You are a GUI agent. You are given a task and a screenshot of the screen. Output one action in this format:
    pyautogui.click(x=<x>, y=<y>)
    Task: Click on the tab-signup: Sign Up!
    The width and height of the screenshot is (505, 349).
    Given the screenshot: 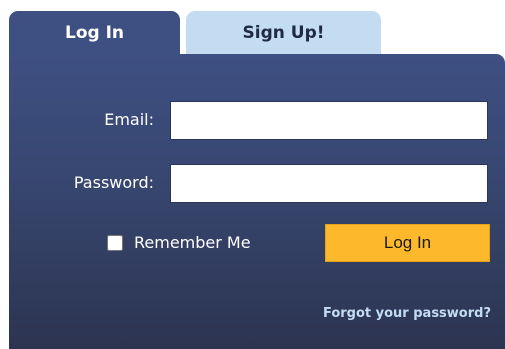 What is the action you would take?
    pyautogui.click(x=283, y=32)
    